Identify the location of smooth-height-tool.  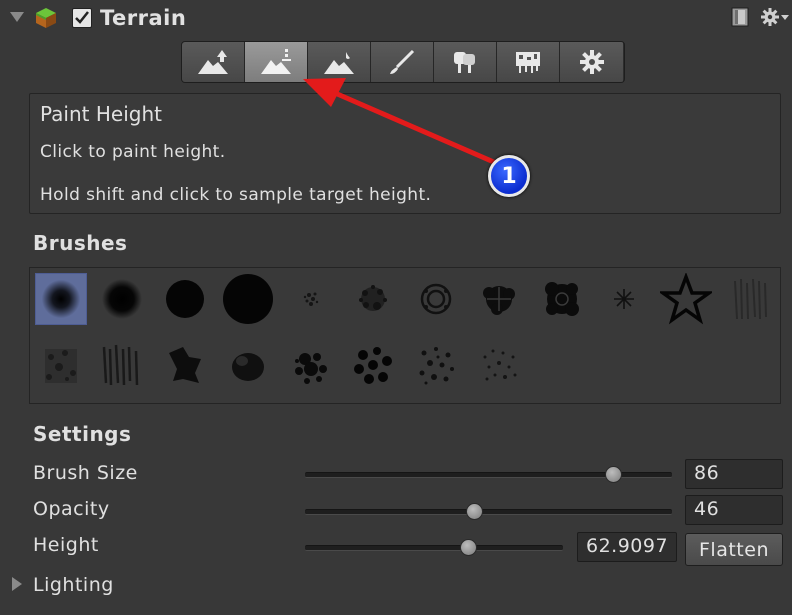
(339, 62).